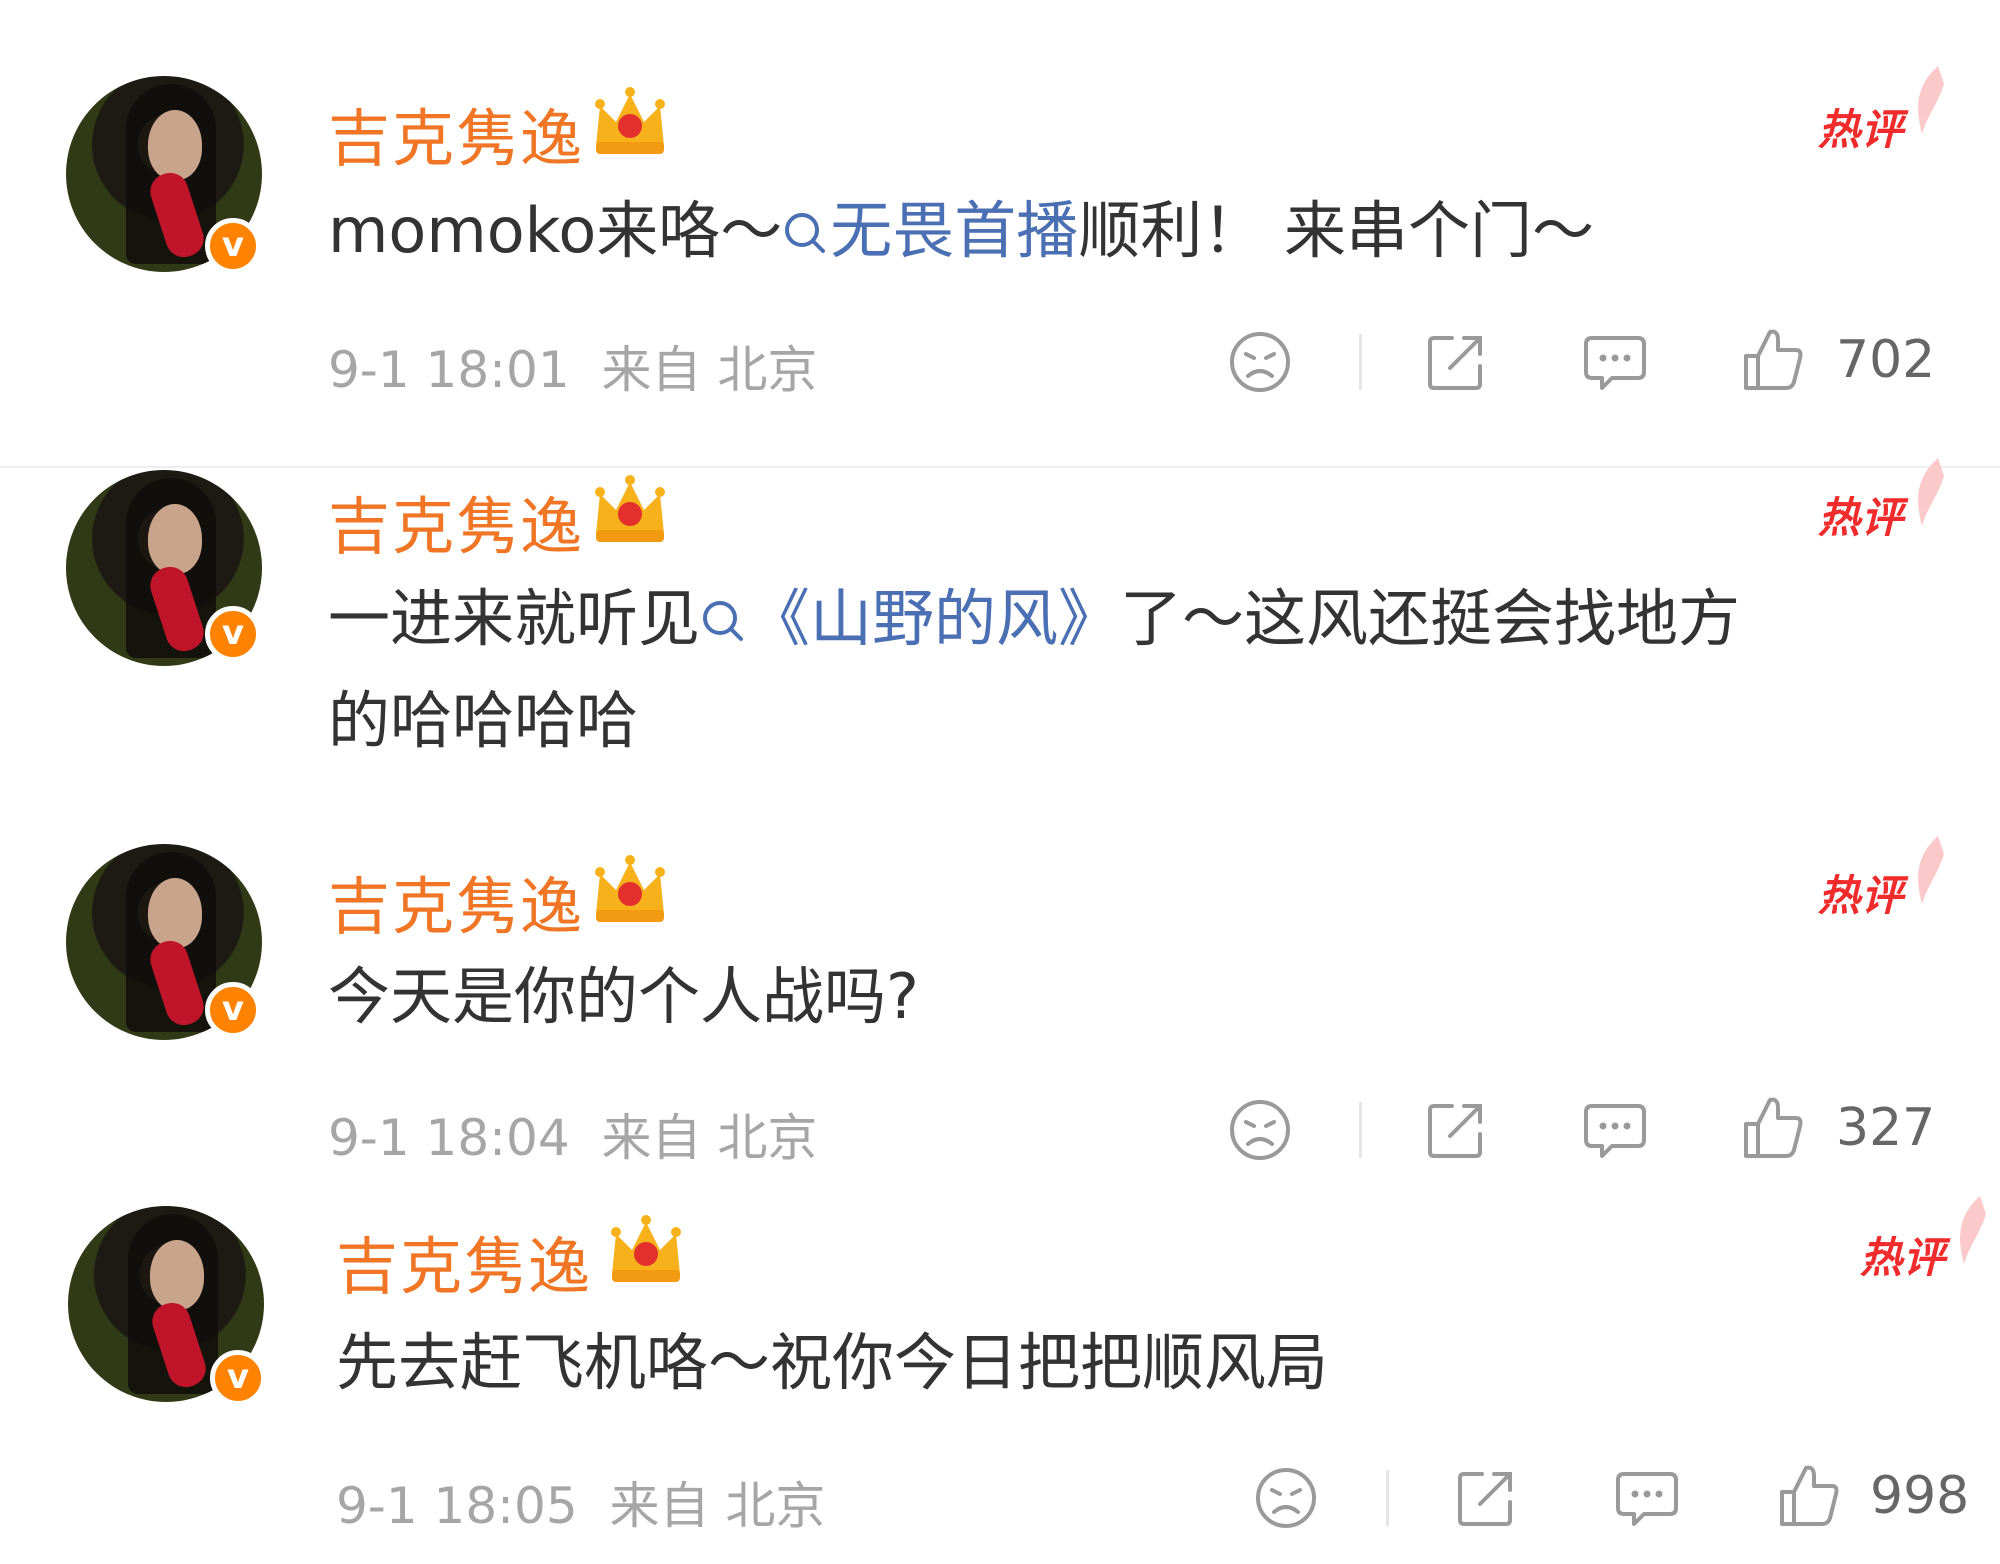 The image size is (2000, 1564). What do you see at coordinates (572, 366) in the screenshot?
I see `comment-meta: 9-1 18:01 来自 北京` at bounding box center [572, 366].